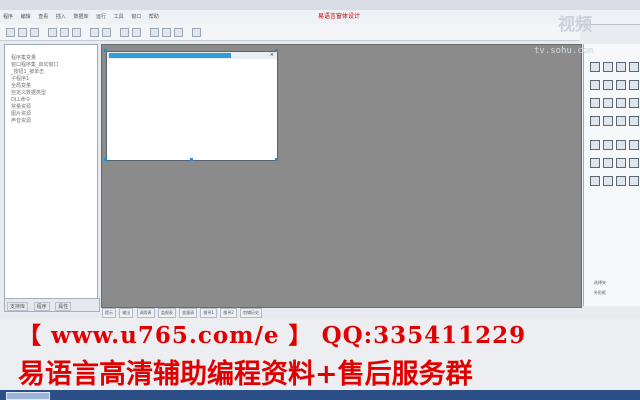  What do you see at coordinates (28, 396) in the screenshot?
I see `taskbar-button` at bounding box center [28, 396].